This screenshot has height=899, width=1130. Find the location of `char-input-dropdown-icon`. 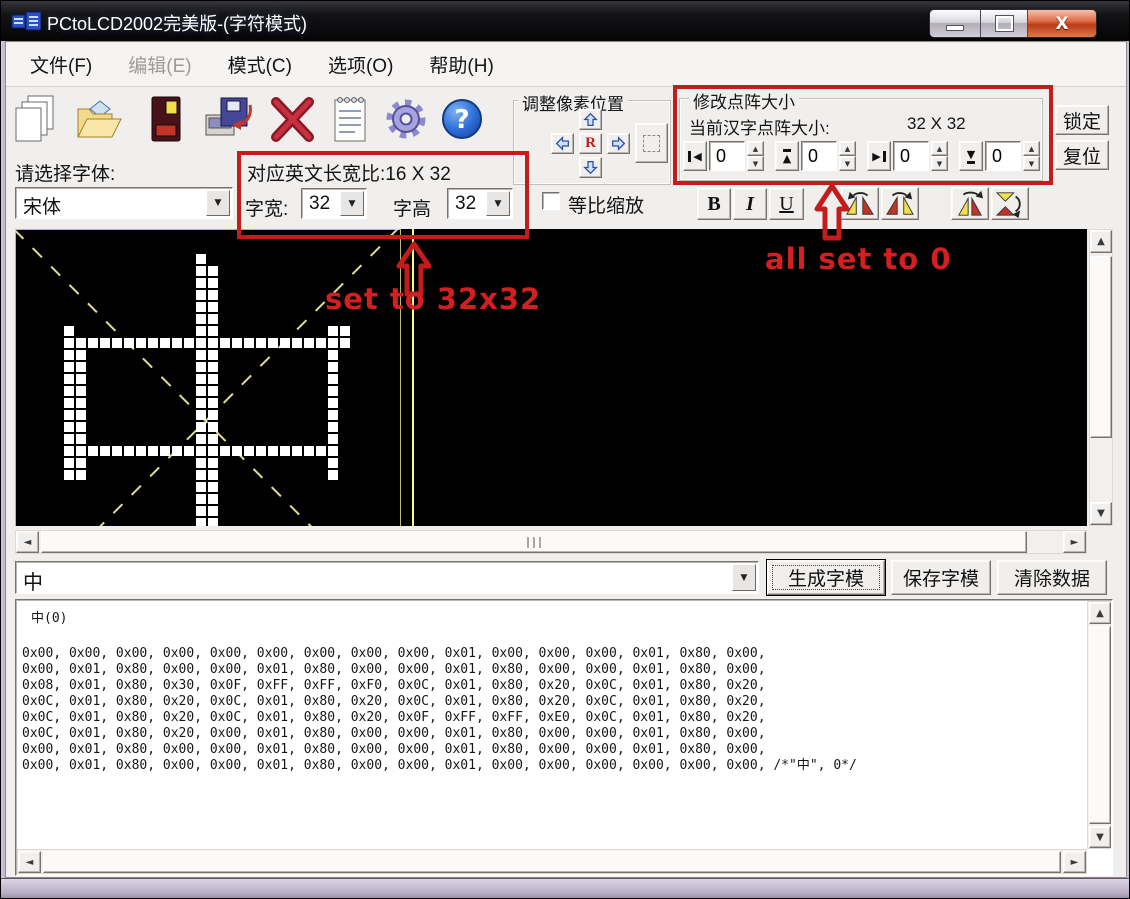

char-input-dropdown-icon is located at coordinates (744, 577).